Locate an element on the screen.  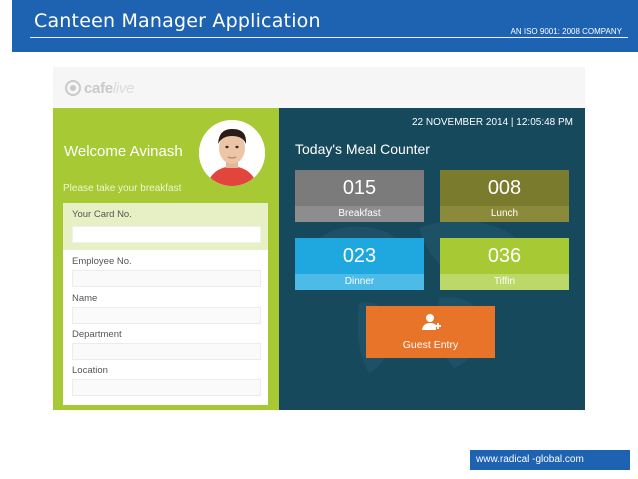
employee-number-field is located at coordinates (166, 278).